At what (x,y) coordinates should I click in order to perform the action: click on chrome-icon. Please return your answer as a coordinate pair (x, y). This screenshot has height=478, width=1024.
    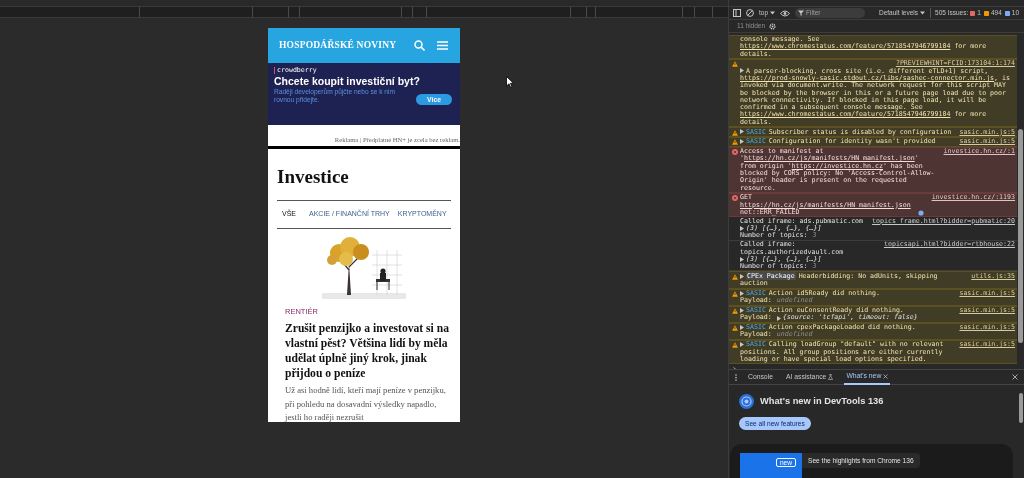
    Looking at the image, I should click on (746, 401).